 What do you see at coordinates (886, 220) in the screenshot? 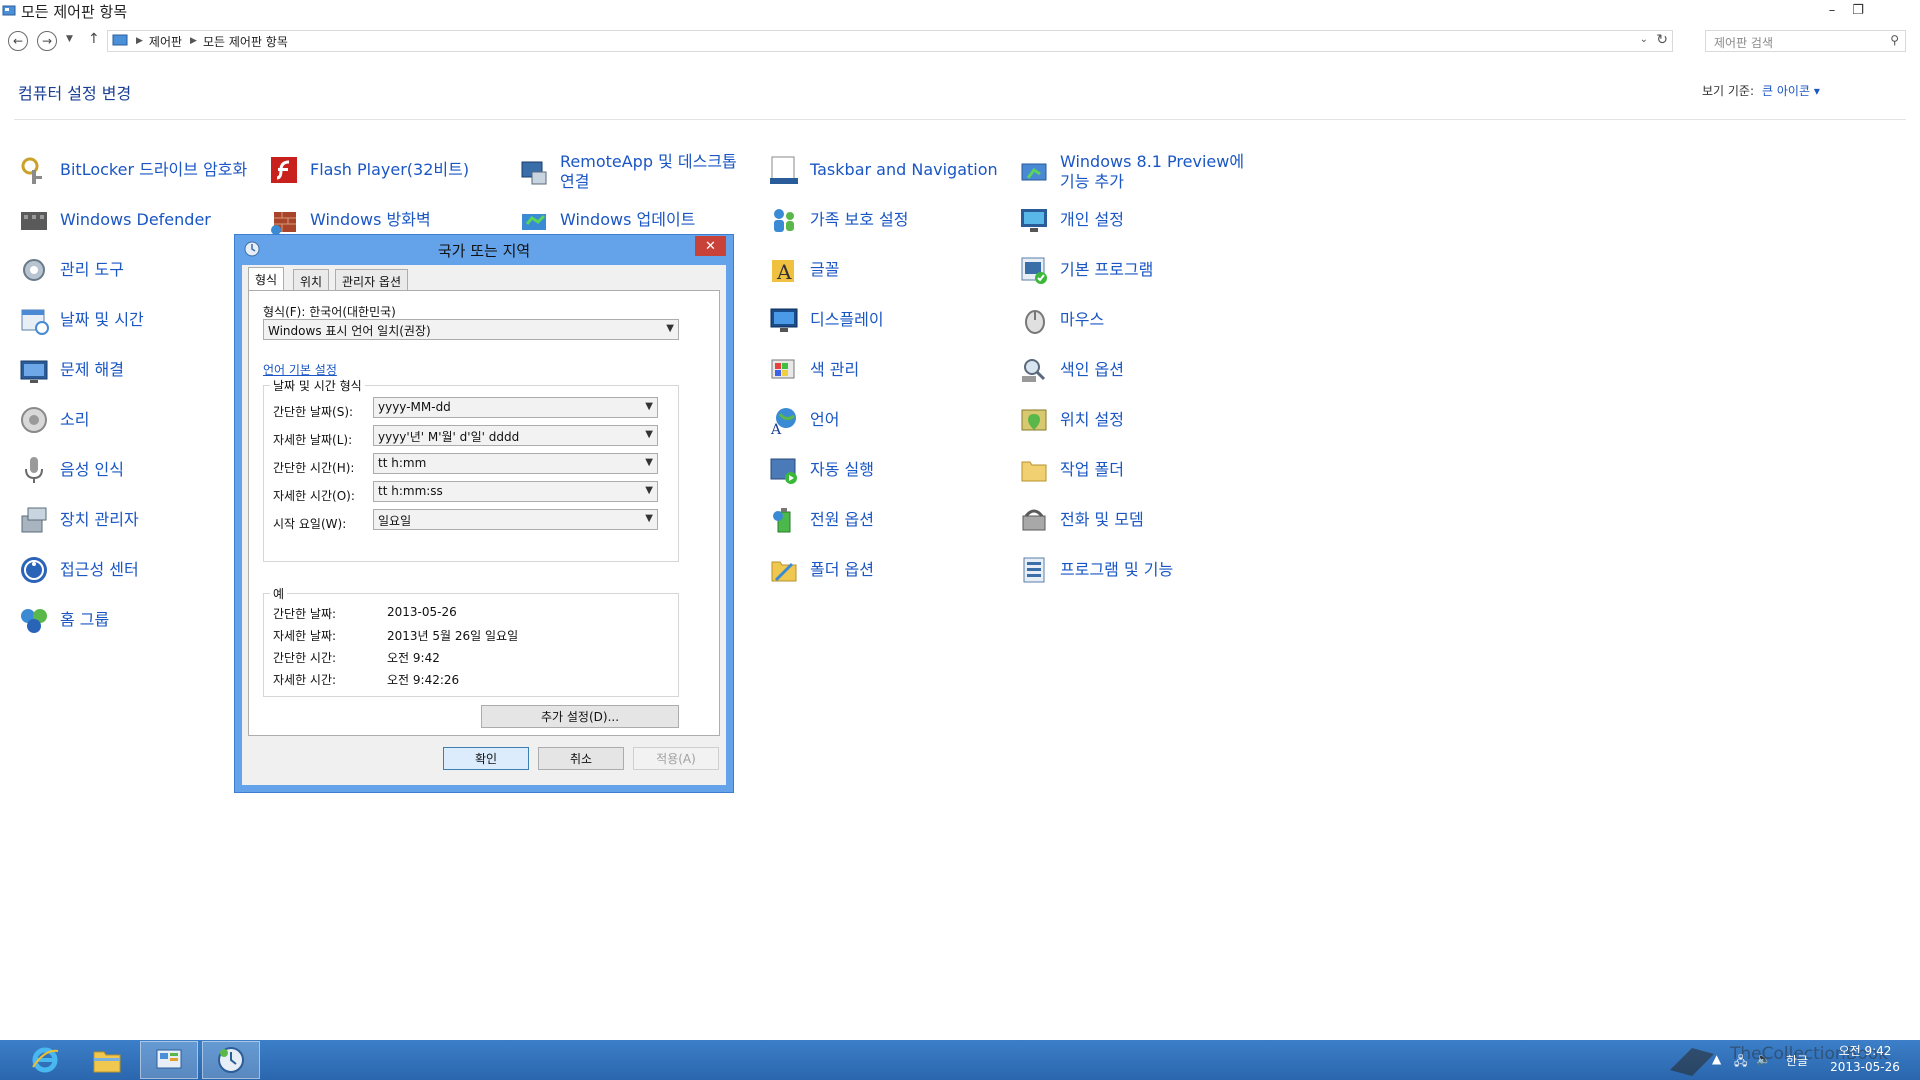
I see `cp-item-family-safety: 가족 보호 설정` at bounding box center [886, 220].